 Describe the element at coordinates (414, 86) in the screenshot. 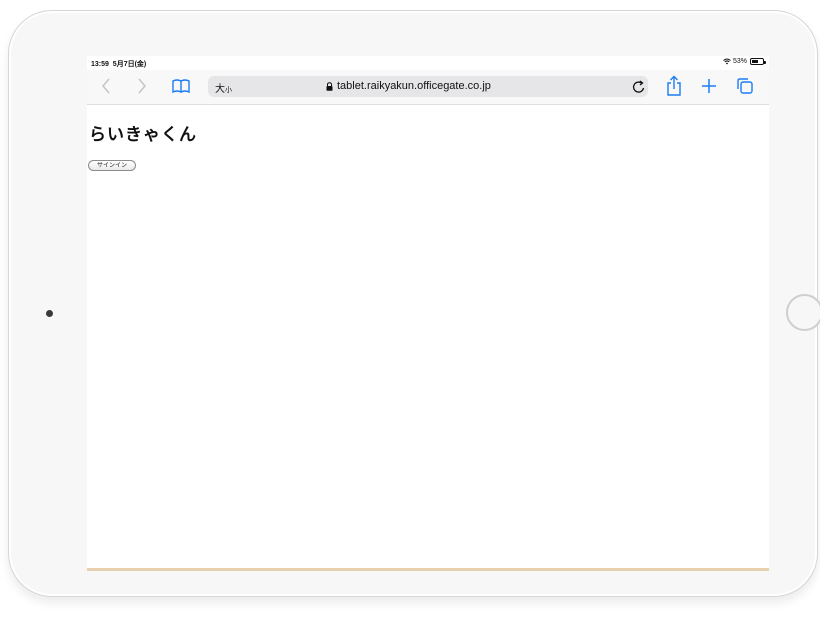

I see `url-text: tablet.raikyakun.officegate.co.jp` at that location.